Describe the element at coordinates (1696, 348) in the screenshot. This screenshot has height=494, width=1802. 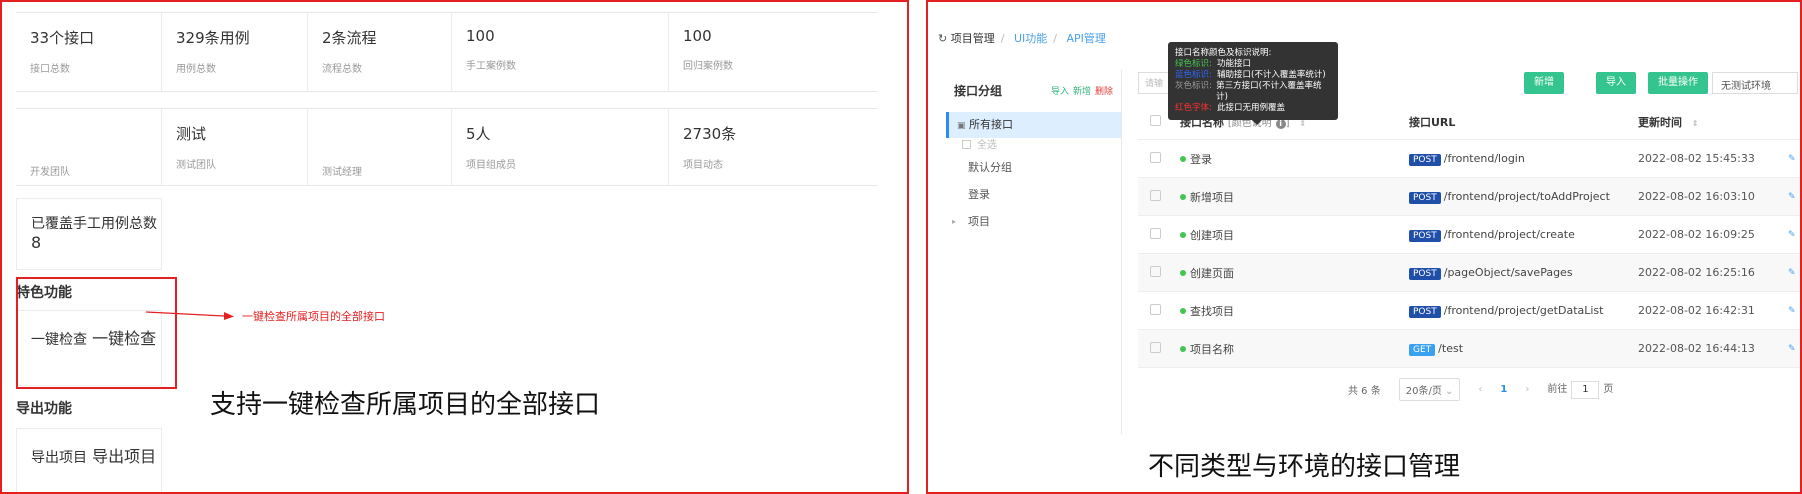
I see `row-time: 2022-08-02 16:44:13` at that location.